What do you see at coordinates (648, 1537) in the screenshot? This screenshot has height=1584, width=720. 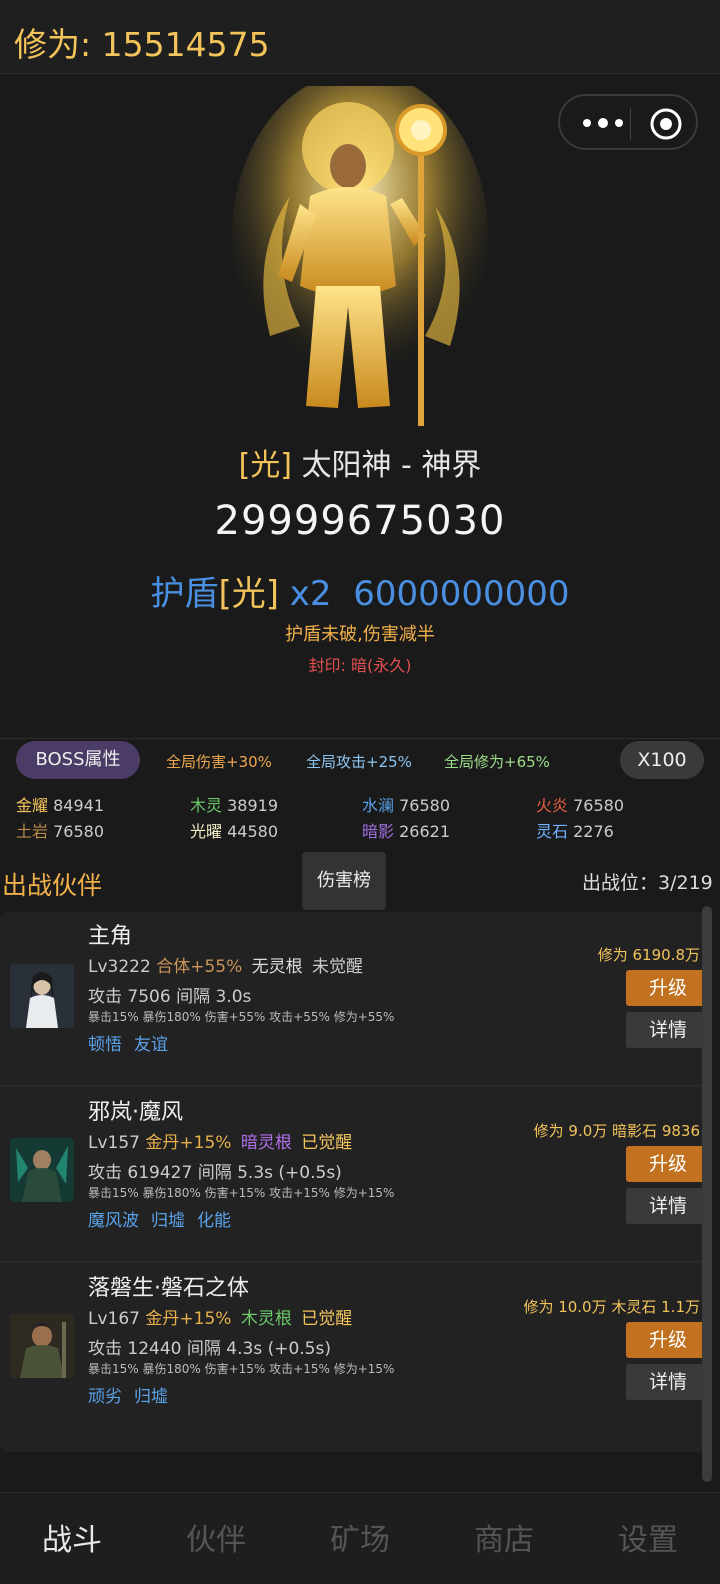 I see `tab-settings: 设置` at bounding box center [648, 1537].